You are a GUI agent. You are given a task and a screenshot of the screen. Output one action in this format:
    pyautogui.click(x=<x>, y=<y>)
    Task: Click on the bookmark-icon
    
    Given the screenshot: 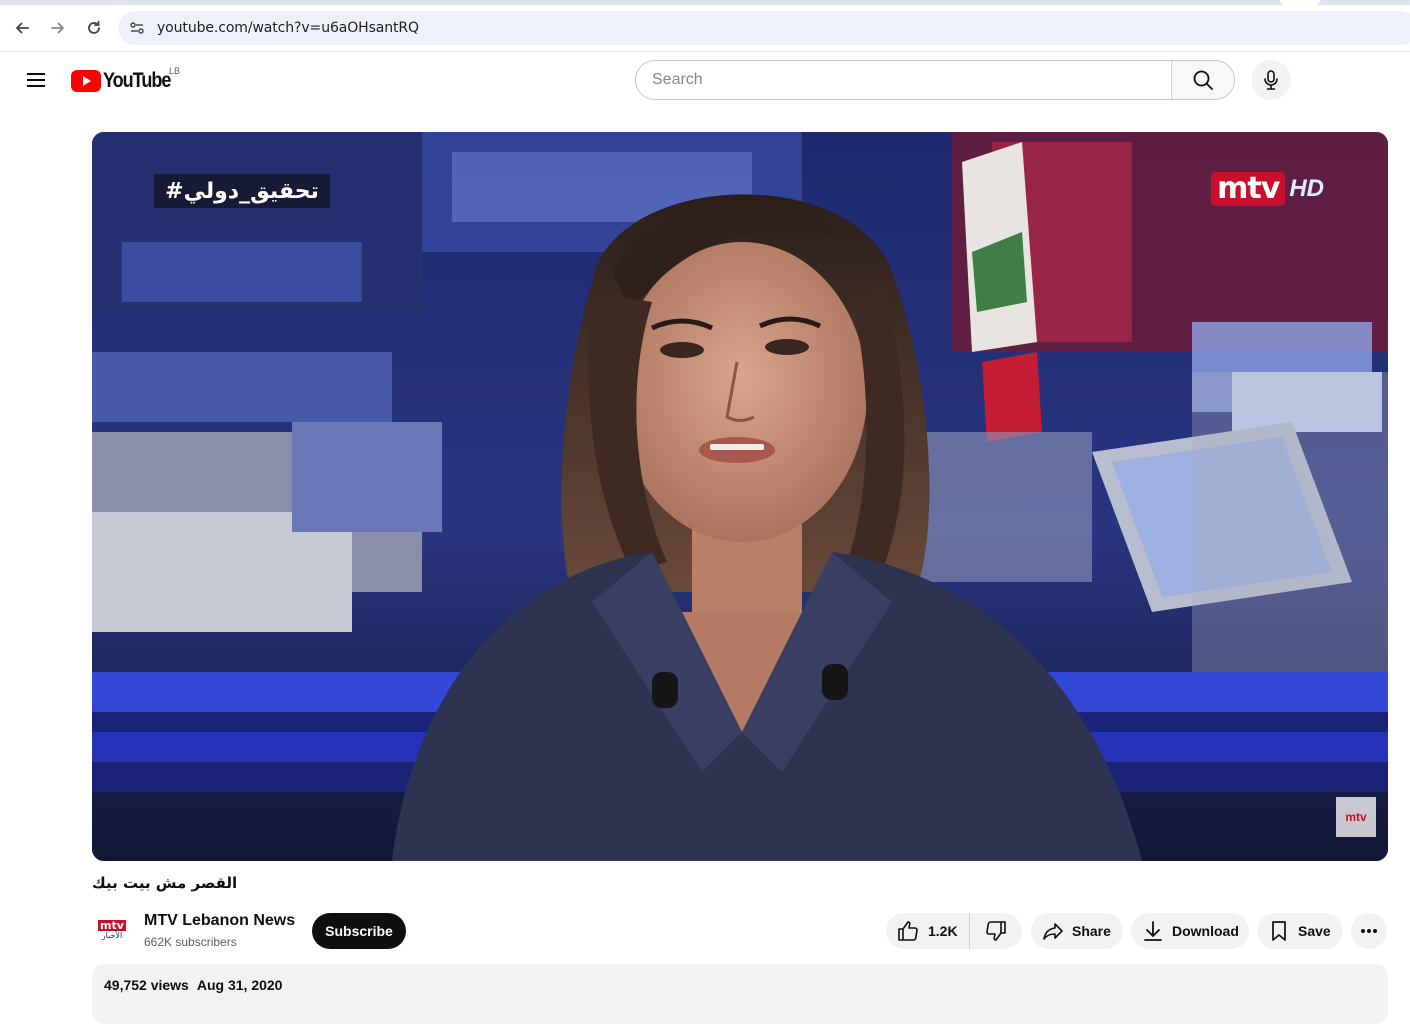 What is the action you would take?
    pyautogui.click(x=1279, y=931)
    